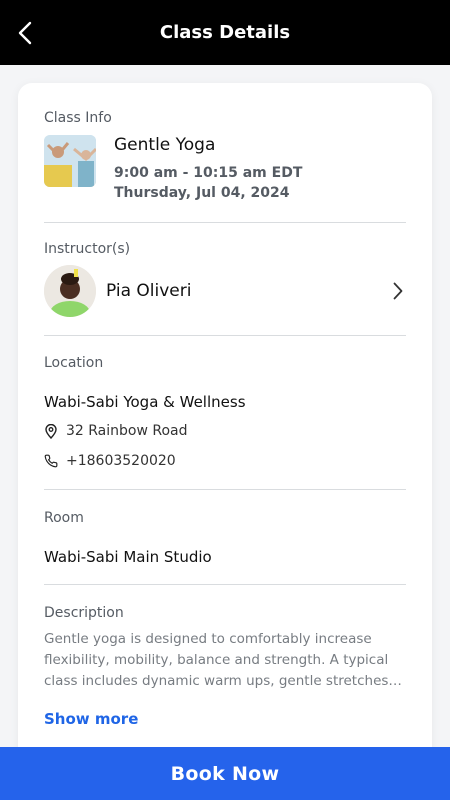  Describe the element at coordinates (145, 402) in the screenshot. I see `location-name: Wabi-Sabi Yoga & Wellness` at that location.